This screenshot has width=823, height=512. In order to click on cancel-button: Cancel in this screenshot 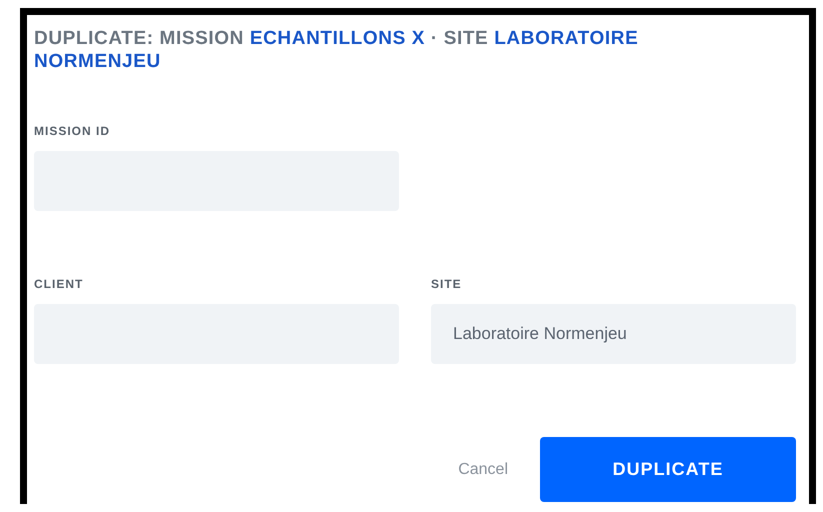, I will do `click(483, 469)`.